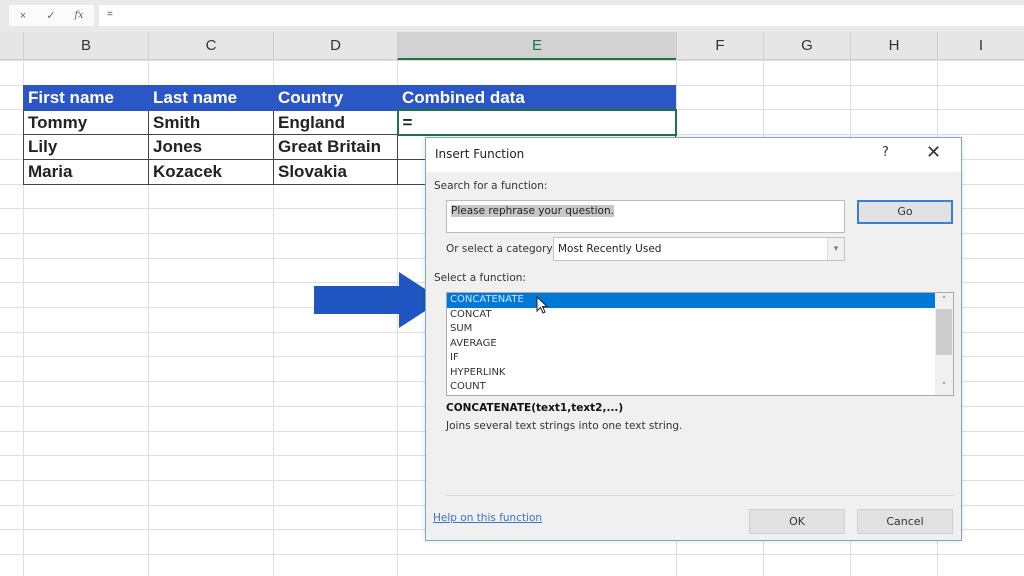 The width and height of the screenshot is (1024, 576). What do you see at coordinates (210, 46) in the screenshot?
I see `column-header-c: C` at bounding box center [210, 46].